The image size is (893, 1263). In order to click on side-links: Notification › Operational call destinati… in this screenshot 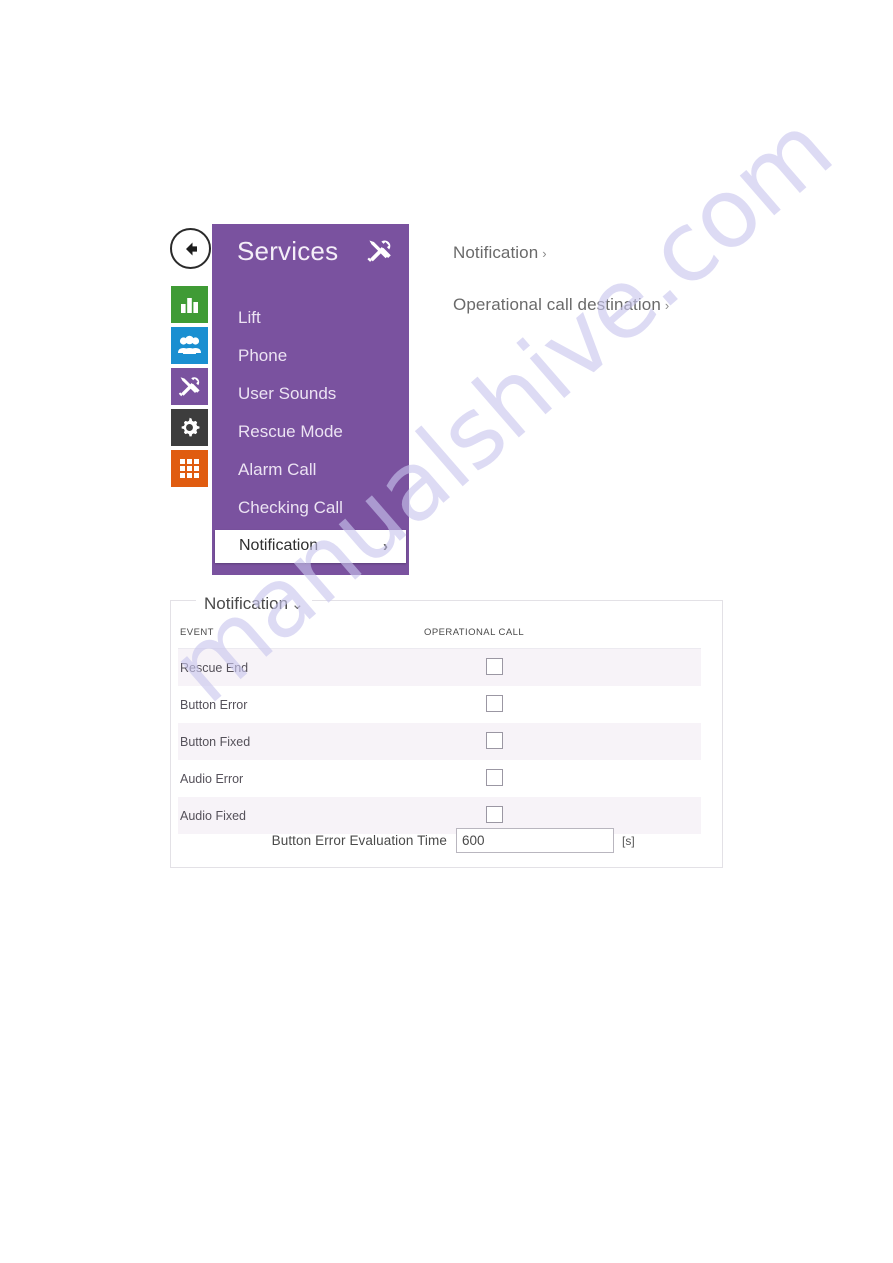, I will do `click(613, 295)`.